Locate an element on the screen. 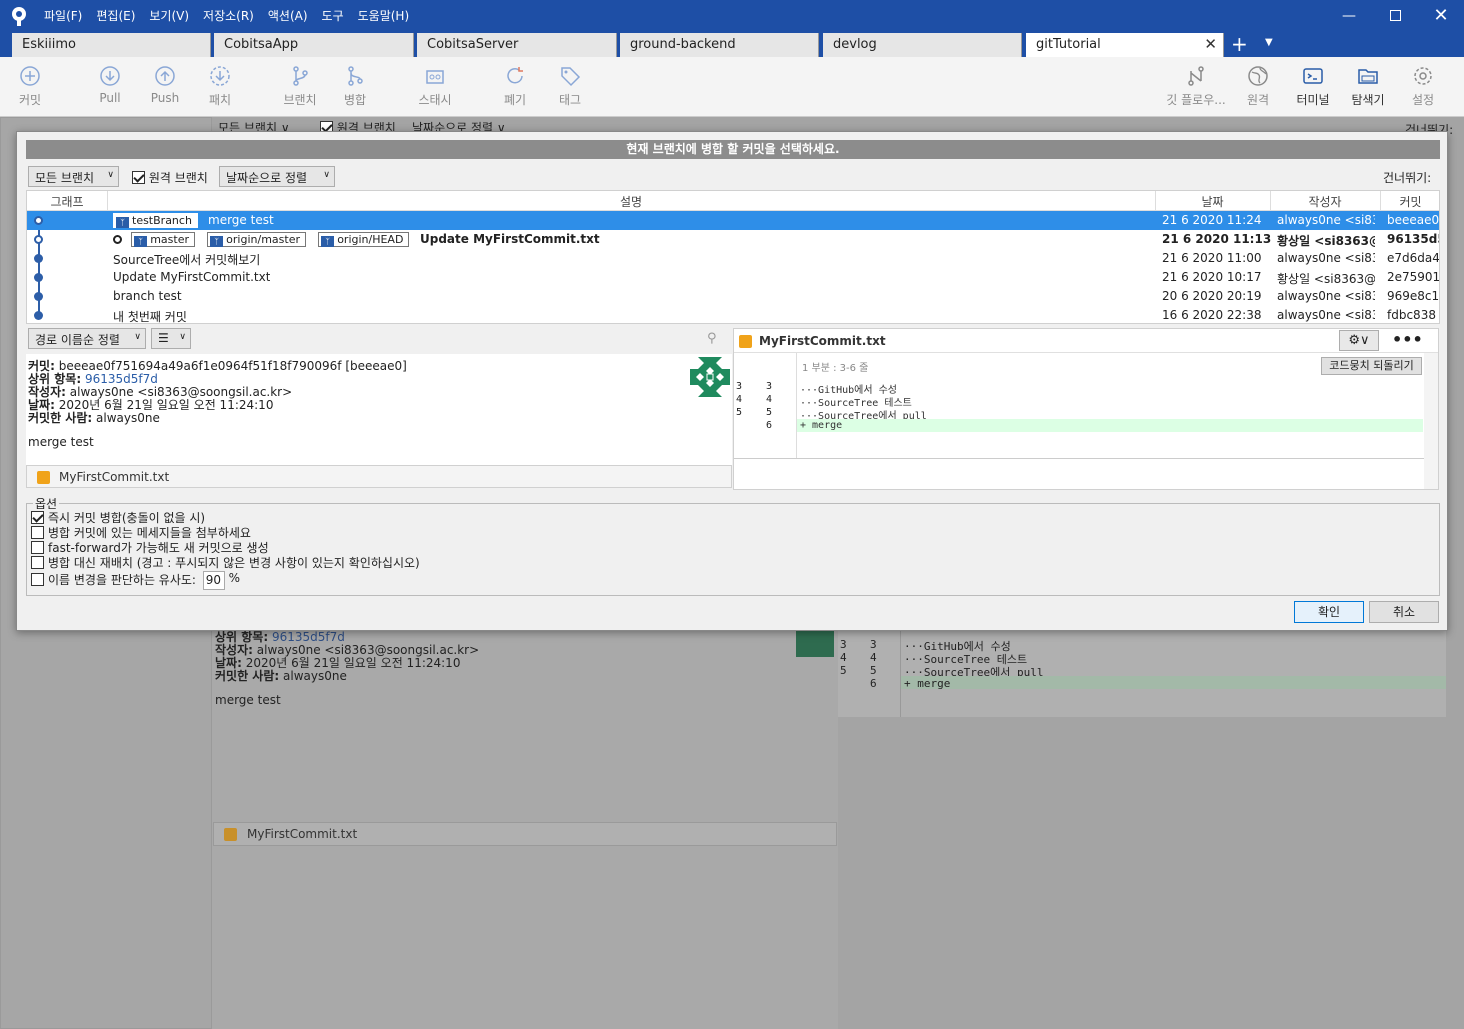 Image resolution: width=1464 pixels, height=1029 pixels. tab-label: CobitsaServer is located at coordinates (473, 44).